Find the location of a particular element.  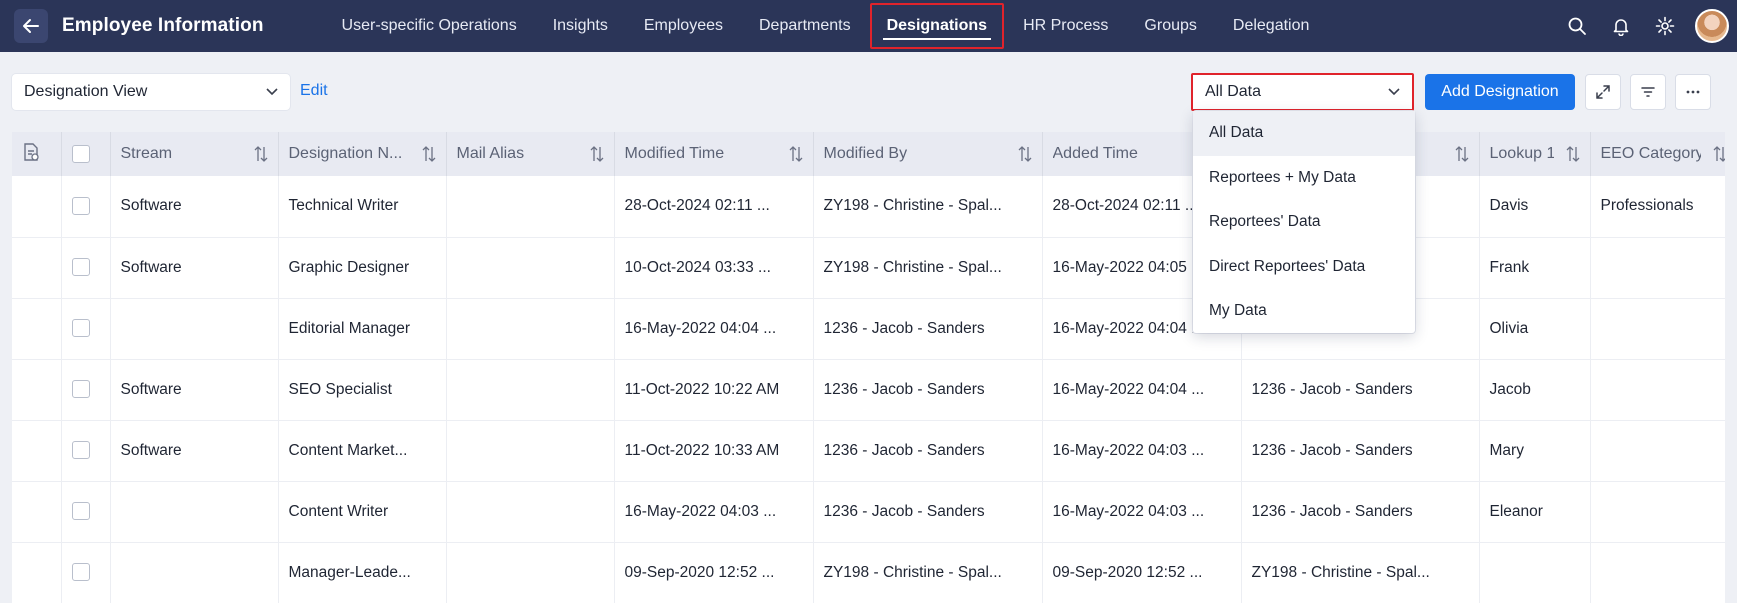

nav-employees: Employees is located at coordinates (683, 26).